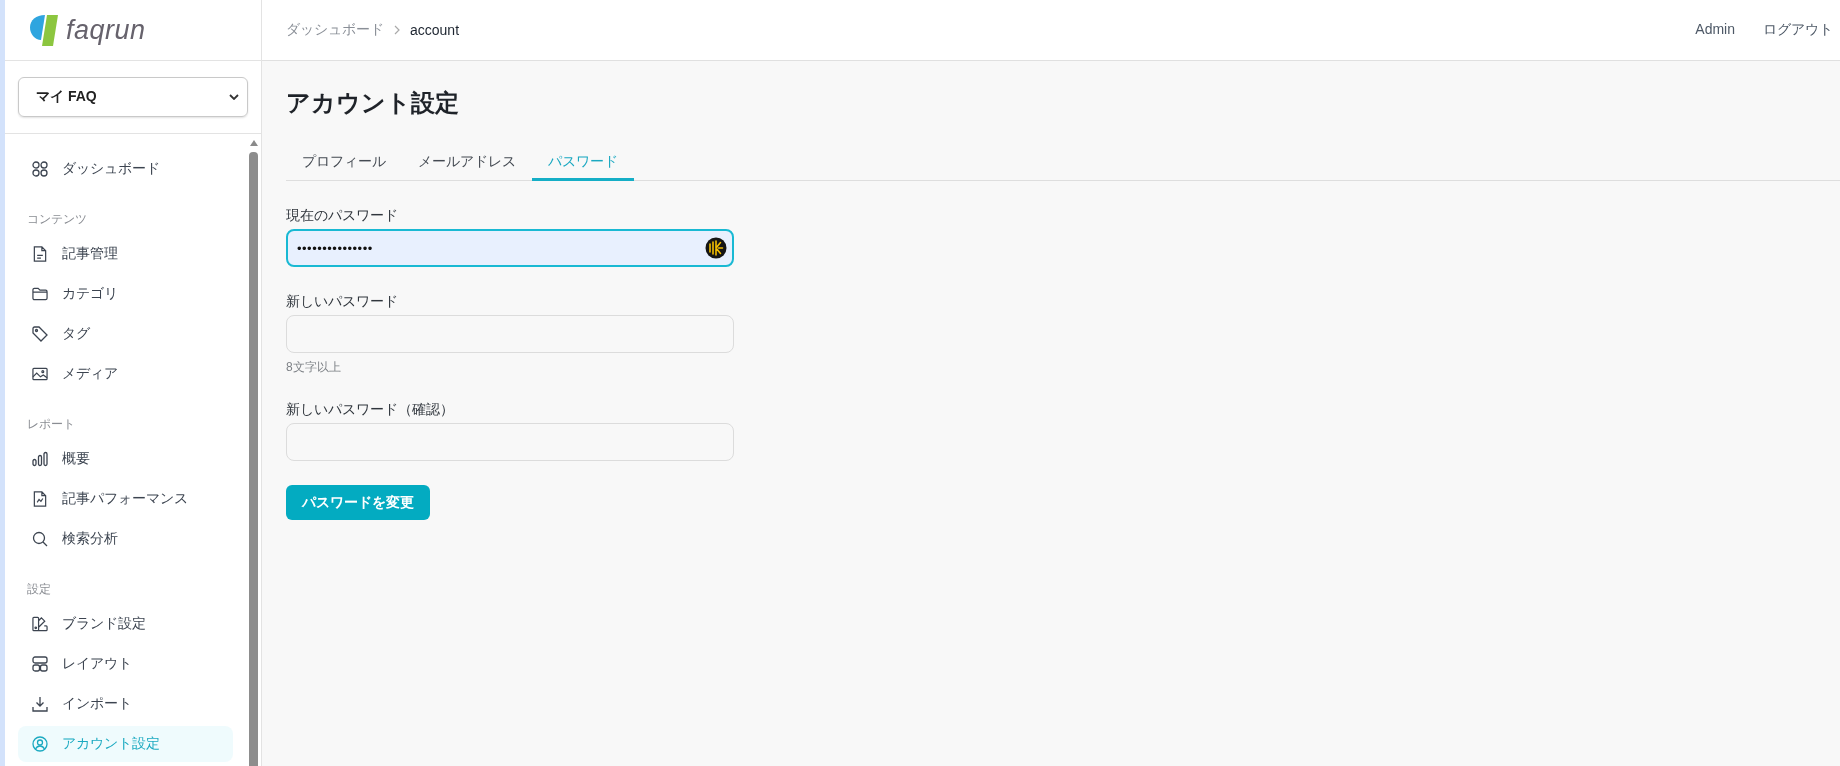 The image size is (1840, 766). I want to click on header-link: Admin, so click(1715, 30).